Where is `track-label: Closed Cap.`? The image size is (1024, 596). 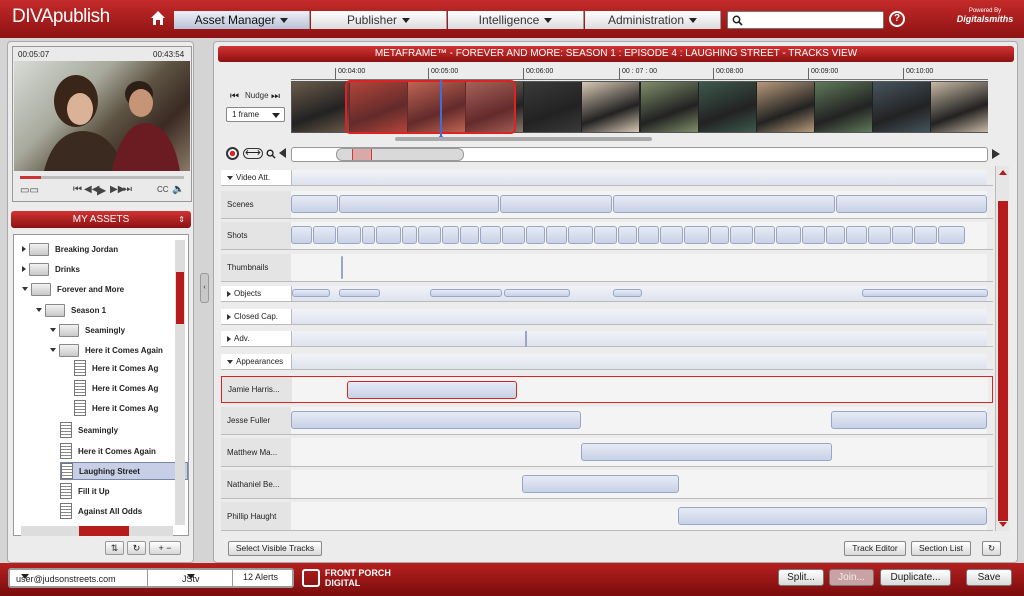
track-label: Closed Cap. is located at coordinates (256, 316).